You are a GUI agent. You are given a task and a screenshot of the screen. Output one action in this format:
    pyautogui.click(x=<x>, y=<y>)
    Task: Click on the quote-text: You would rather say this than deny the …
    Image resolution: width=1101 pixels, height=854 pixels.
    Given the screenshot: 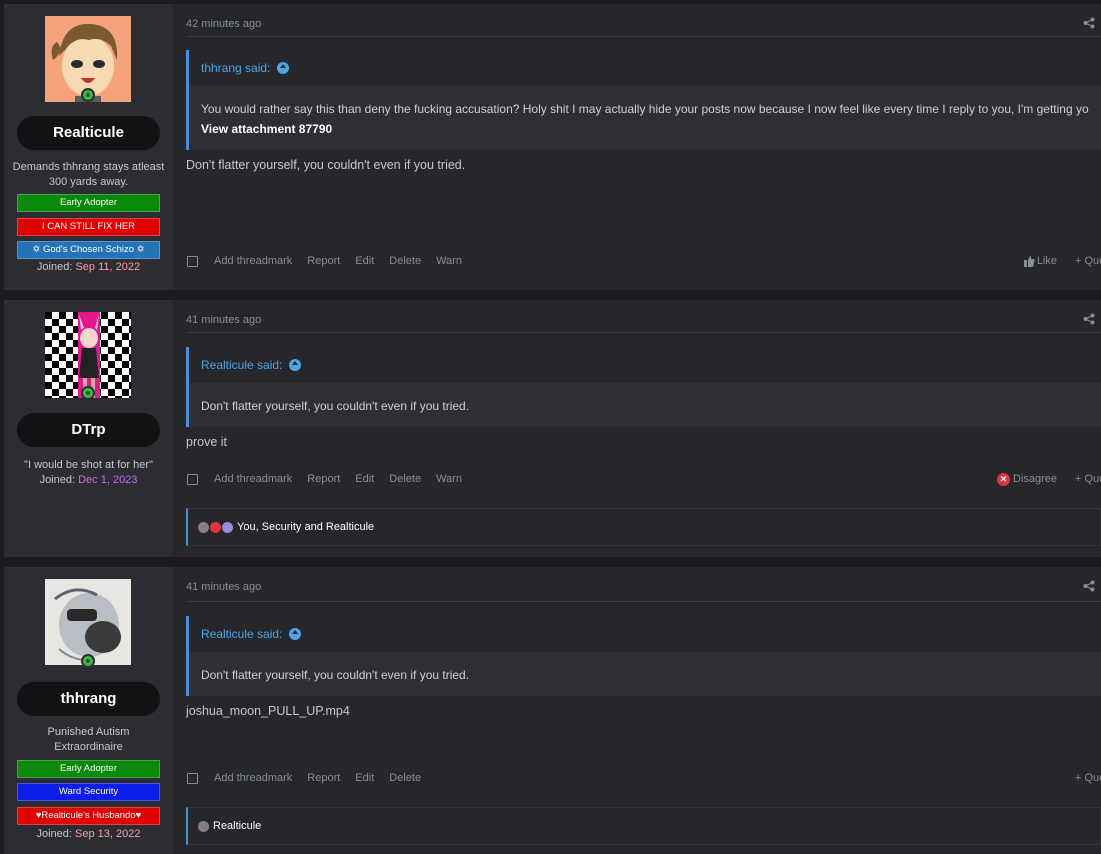 What is the action you would take?
    pyautogui.click(x=645, y=109)
    